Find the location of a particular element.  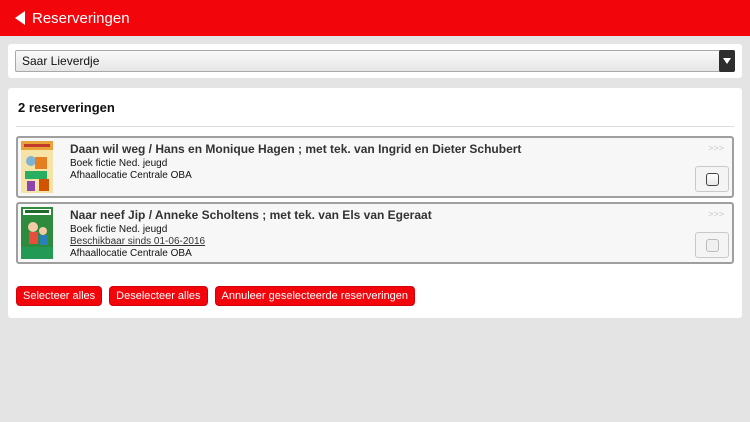

page-title: Reserveringen is located at coordinates (81, 18).